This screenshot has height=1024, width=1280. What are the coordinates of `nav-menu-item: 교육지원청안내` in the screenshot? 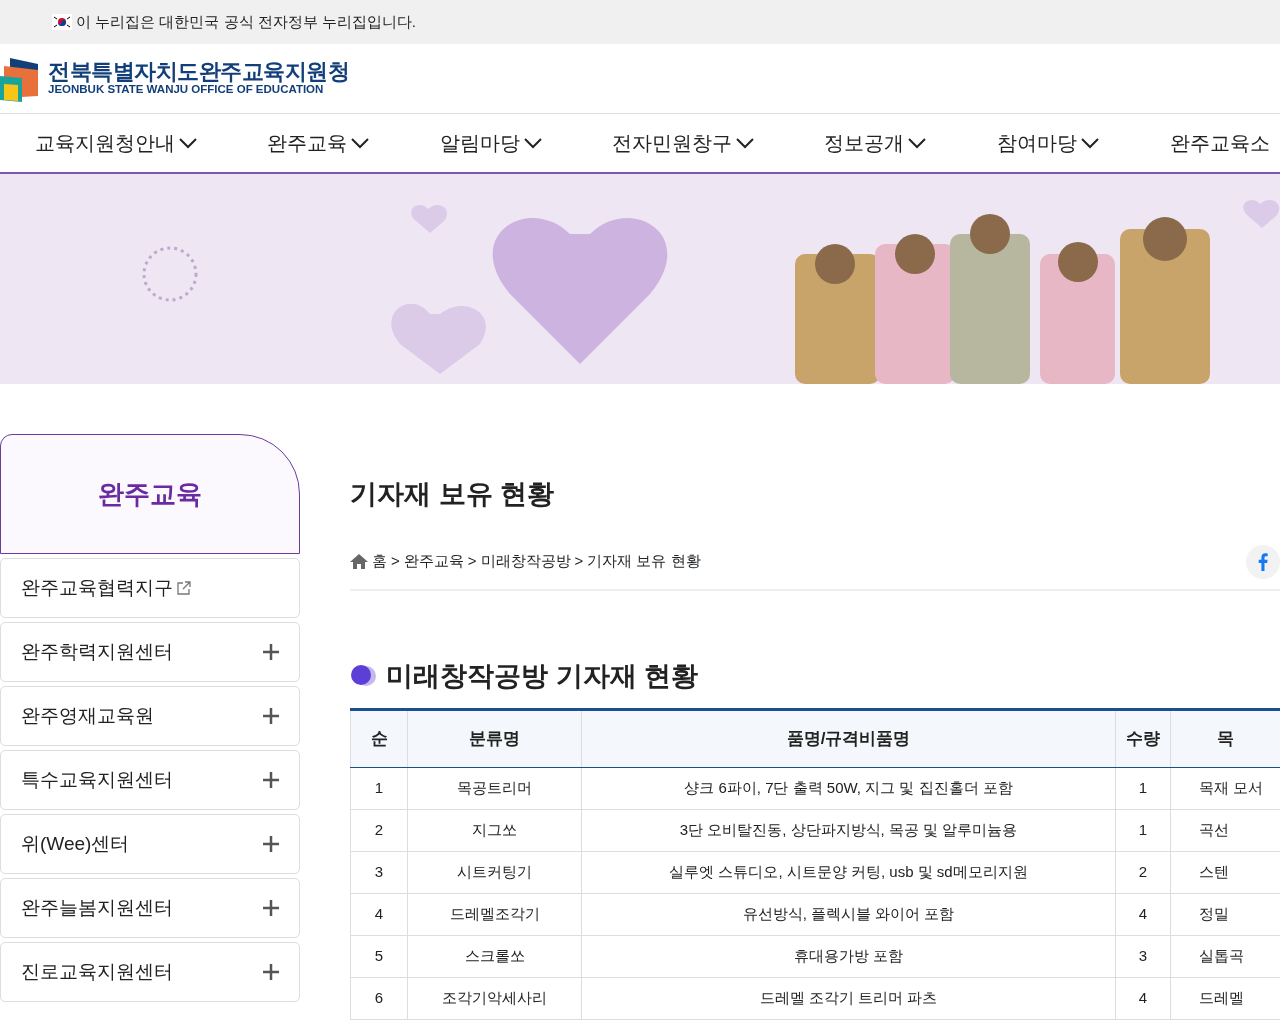 It's located at (151, 143).